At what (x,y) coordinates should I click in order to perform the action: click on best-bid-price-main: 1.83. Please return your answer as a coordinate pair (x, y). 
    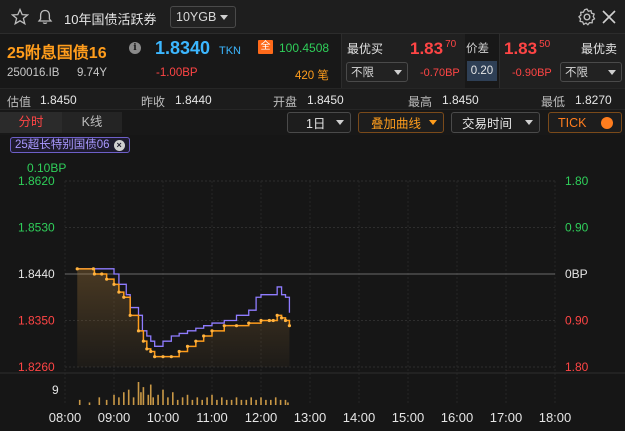
    Looking at the image, I should click on (427, 48).